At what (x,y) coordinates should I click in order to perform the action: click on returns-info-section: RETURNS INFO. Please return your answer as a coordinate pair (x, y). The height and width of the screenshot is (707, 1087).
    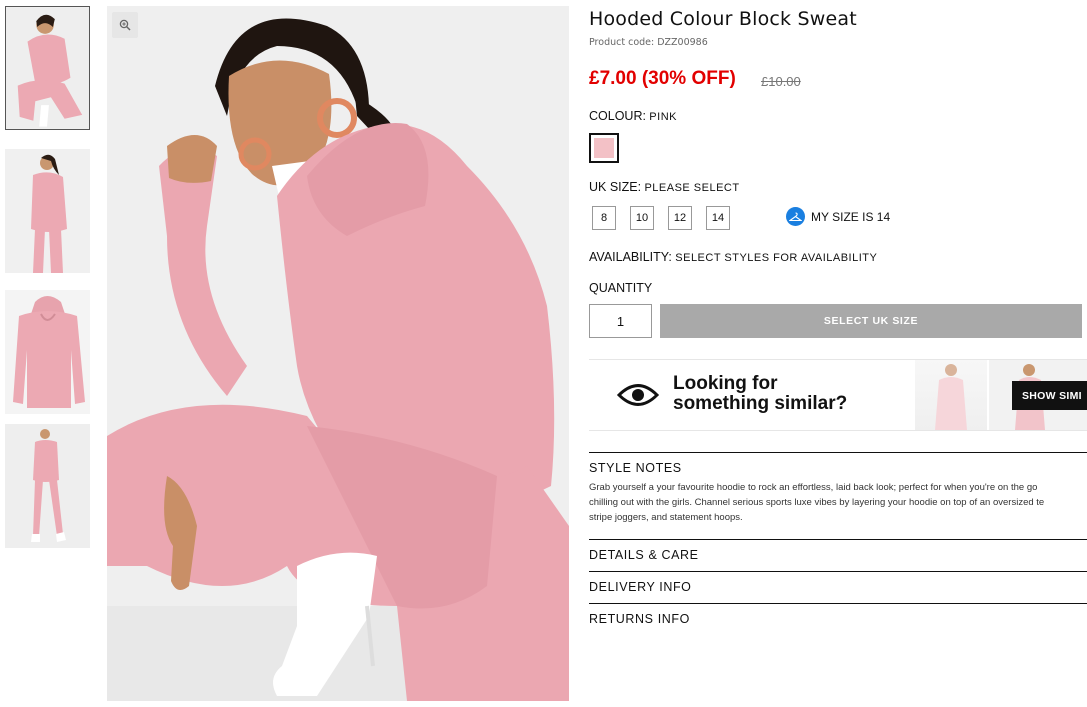
    Looking at the image, I should click on (838, 619).